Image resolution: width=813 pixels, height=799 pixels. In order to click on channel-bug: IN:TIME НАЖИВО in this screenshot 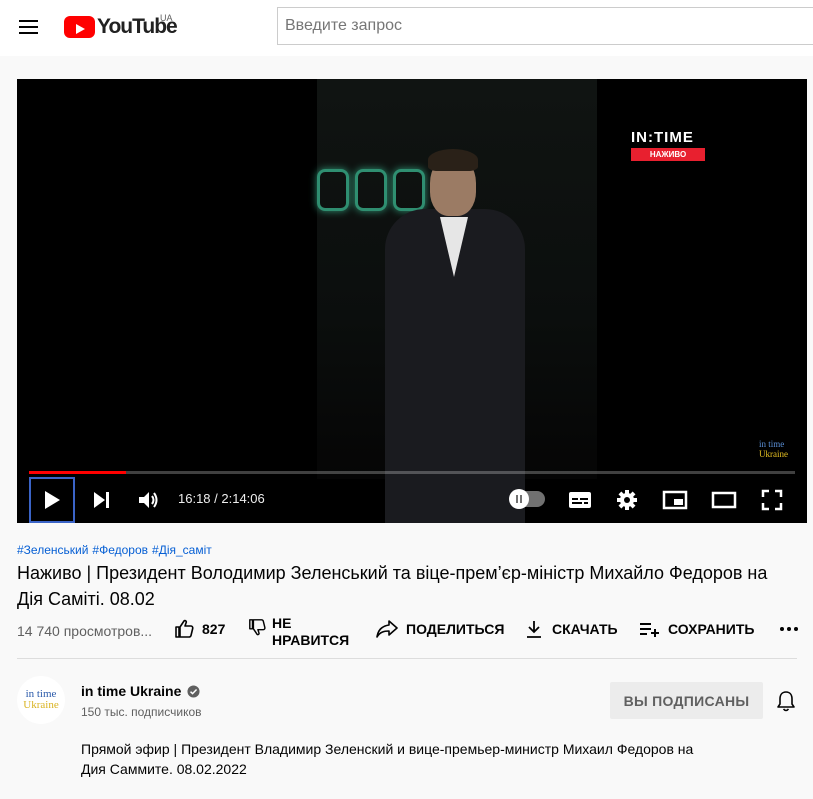, I will do `click(671, 150)`.